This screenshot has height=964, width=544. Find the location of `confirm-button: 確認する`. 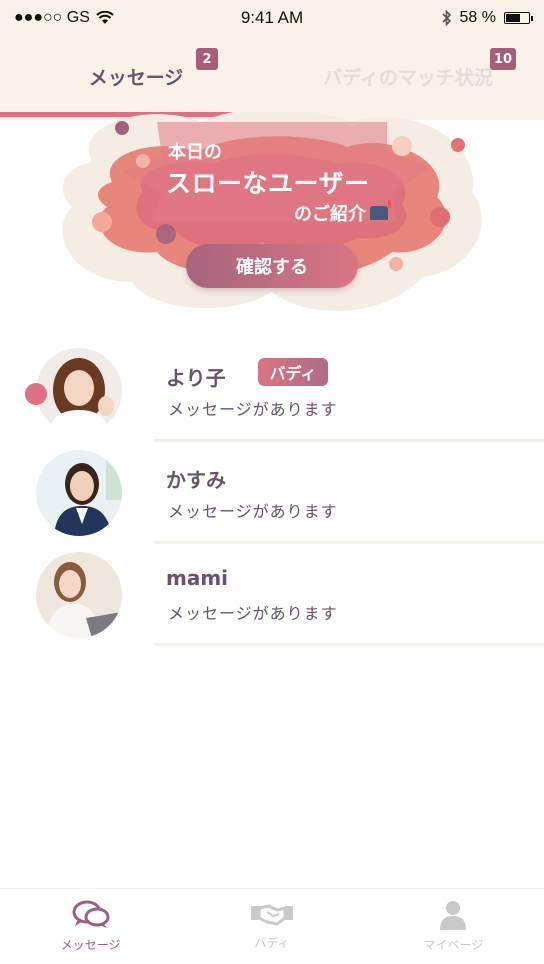

confirm-button: 確認する is located at coordinates (272, 266).